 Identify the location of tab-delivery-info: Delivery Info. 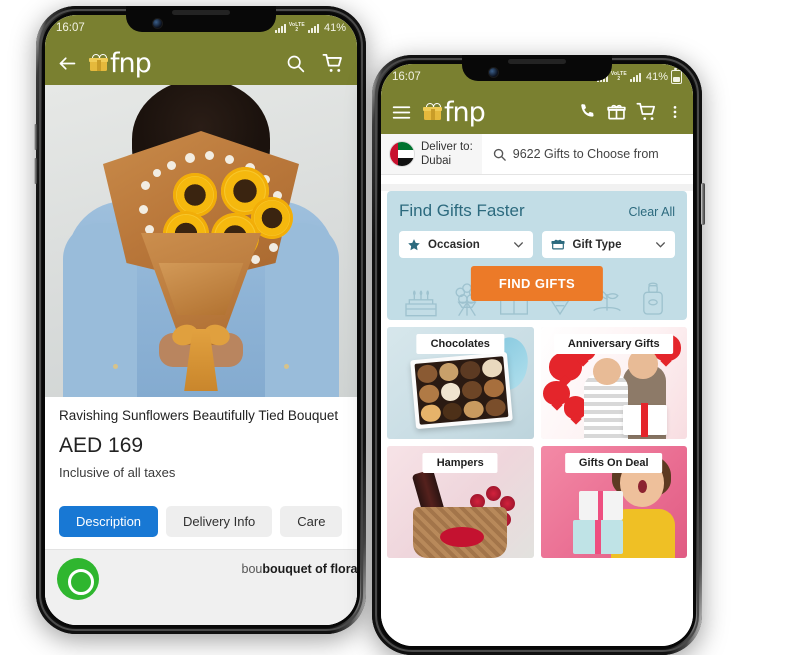
(219, 521).